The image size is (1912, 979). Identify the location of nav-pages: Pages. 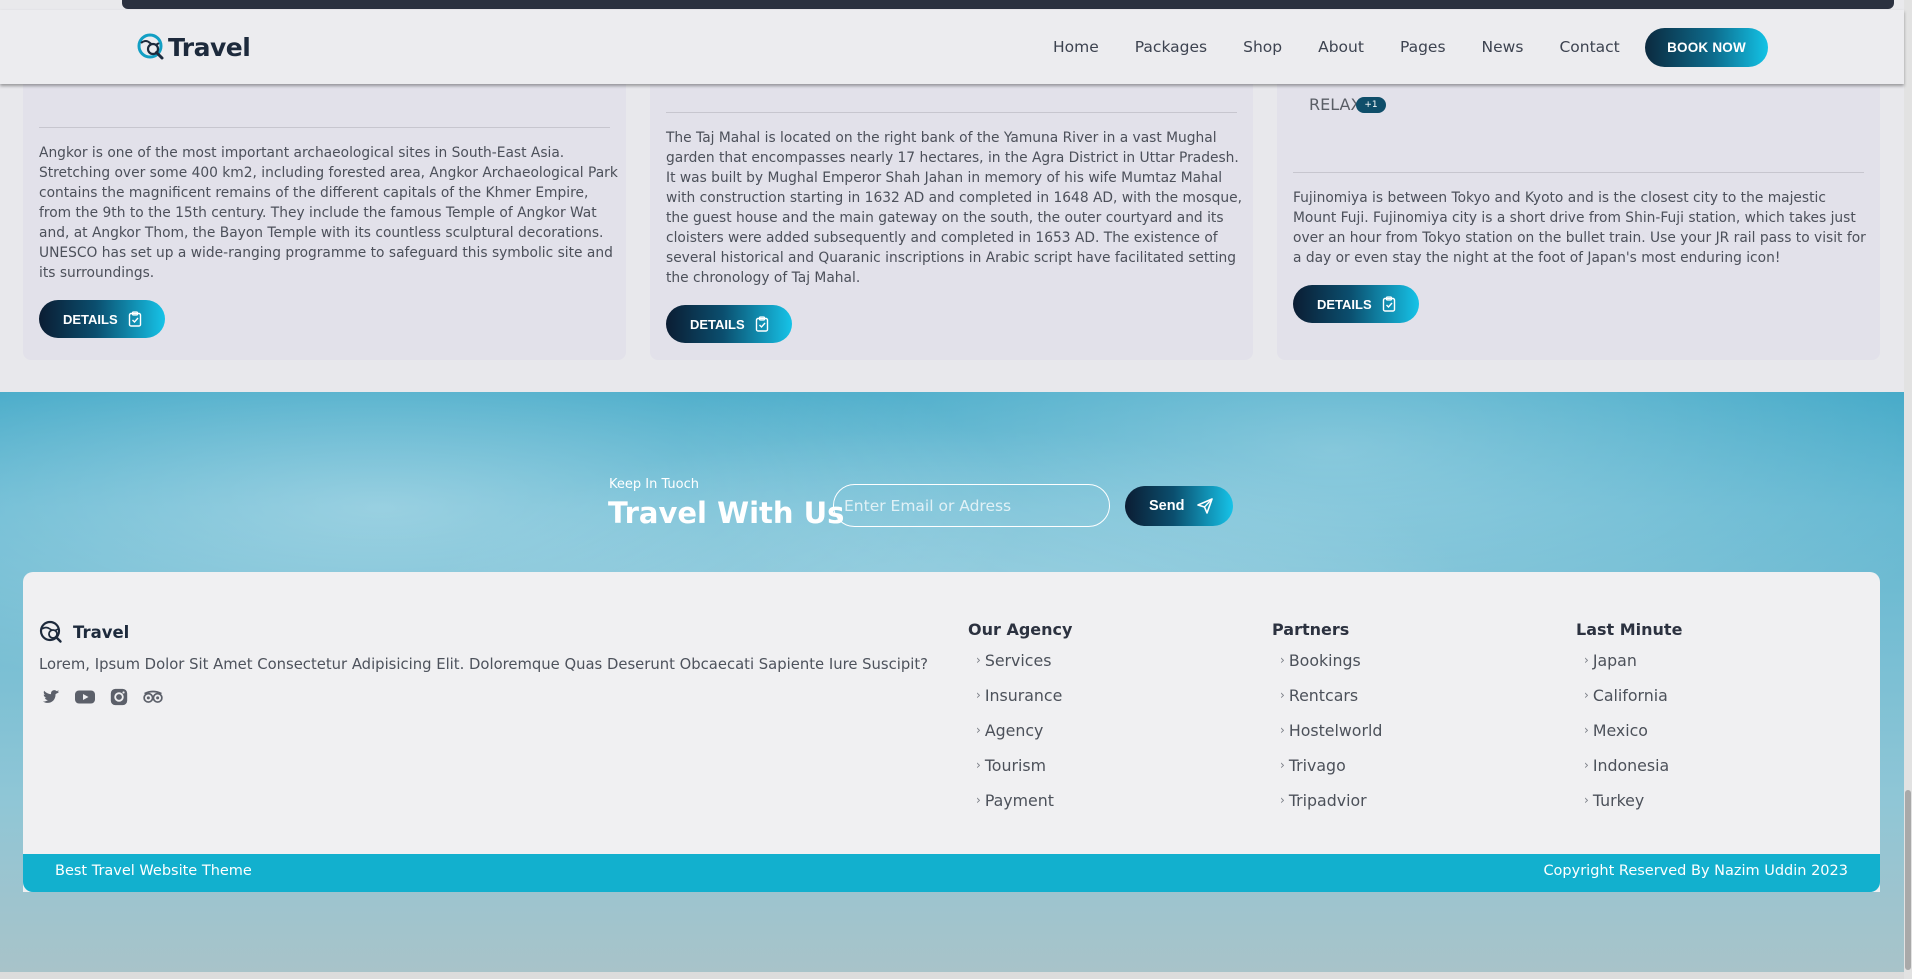
(1423, 47).